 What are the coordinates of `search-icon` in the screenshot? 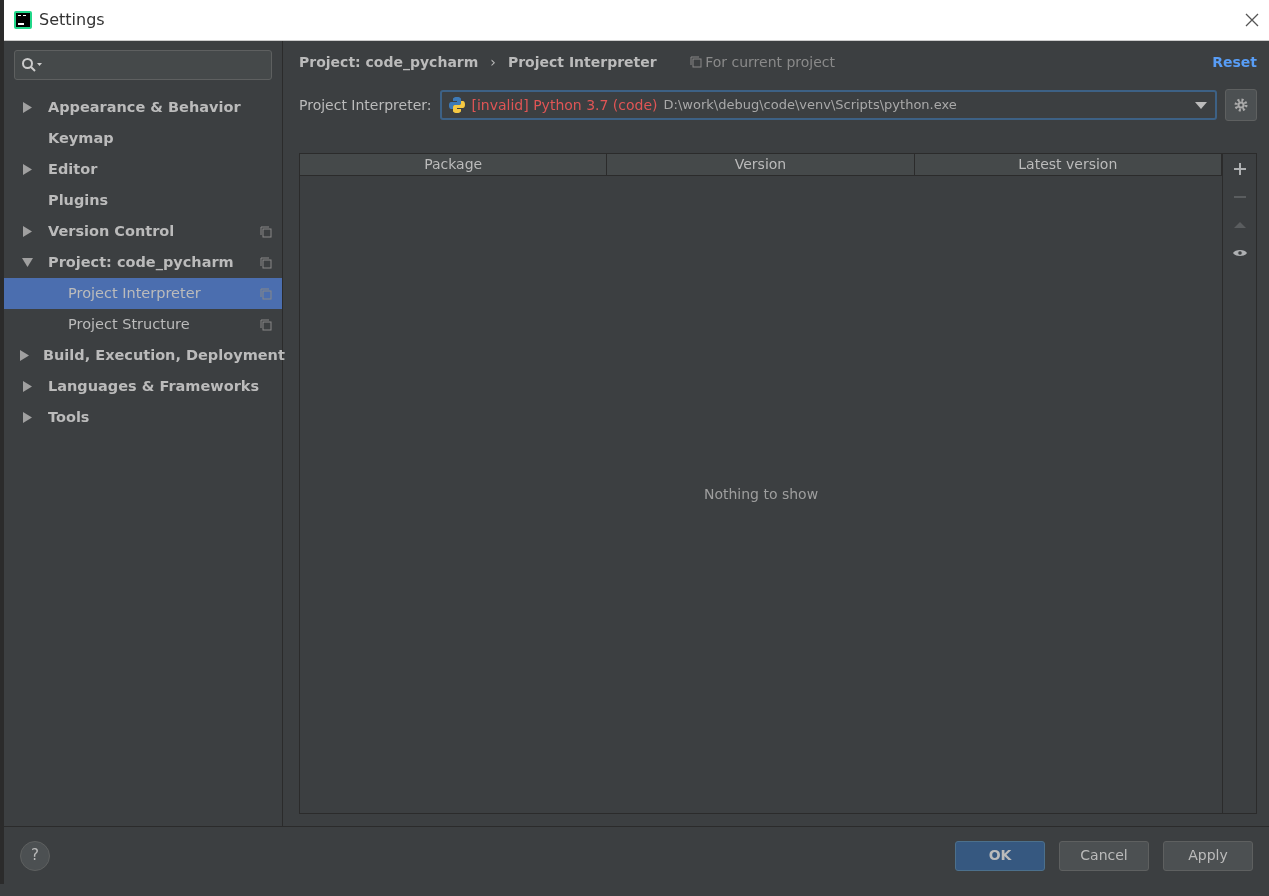 It's located at (32, 65).